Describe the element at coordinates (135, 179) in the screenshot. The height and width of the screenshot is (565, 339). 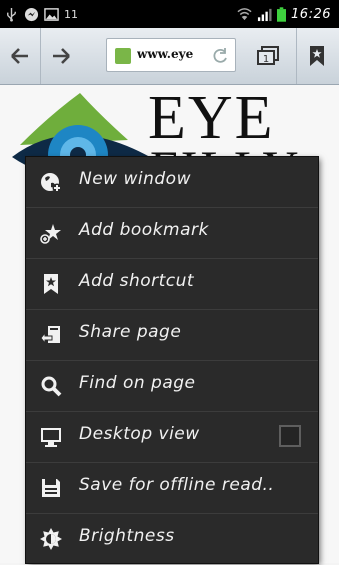
I see `menu-item-label: New window` at that location.